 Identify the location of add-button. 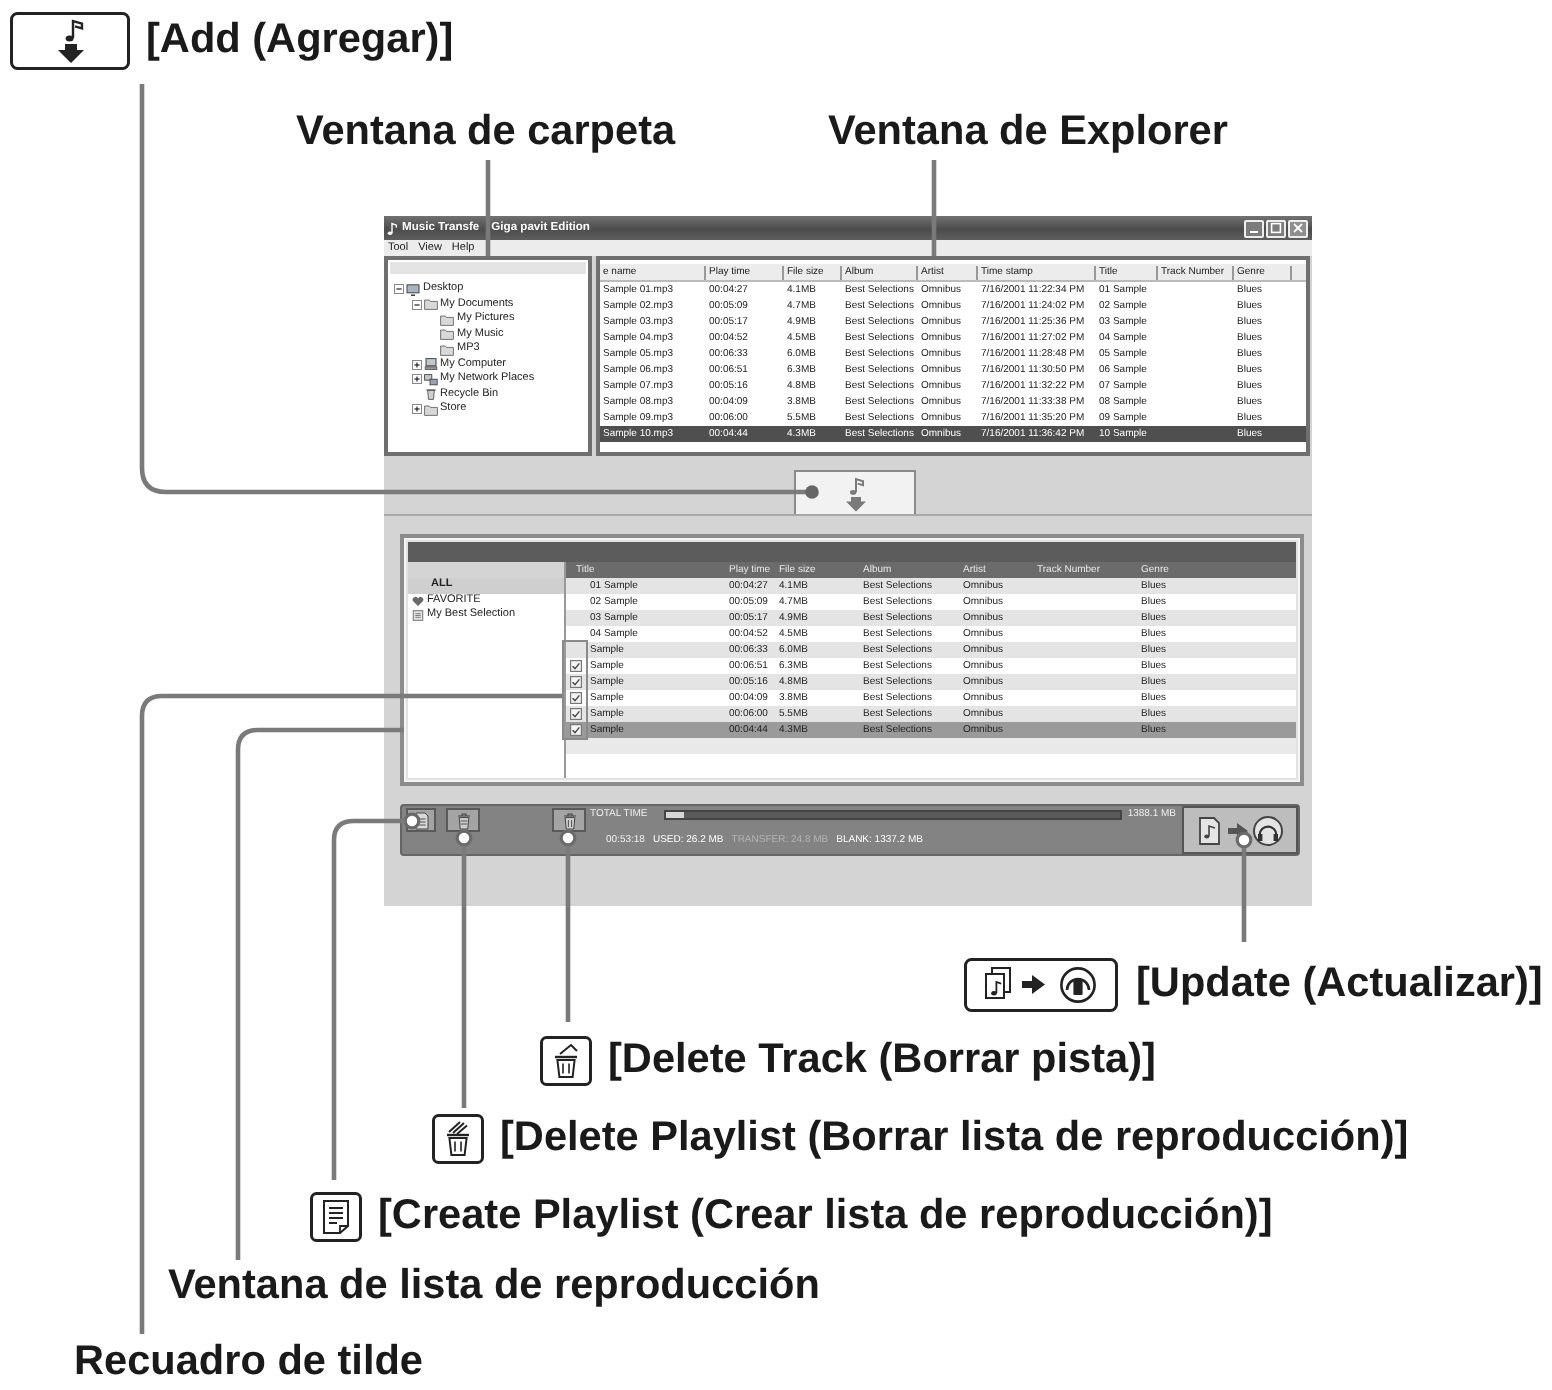
(855, 492).